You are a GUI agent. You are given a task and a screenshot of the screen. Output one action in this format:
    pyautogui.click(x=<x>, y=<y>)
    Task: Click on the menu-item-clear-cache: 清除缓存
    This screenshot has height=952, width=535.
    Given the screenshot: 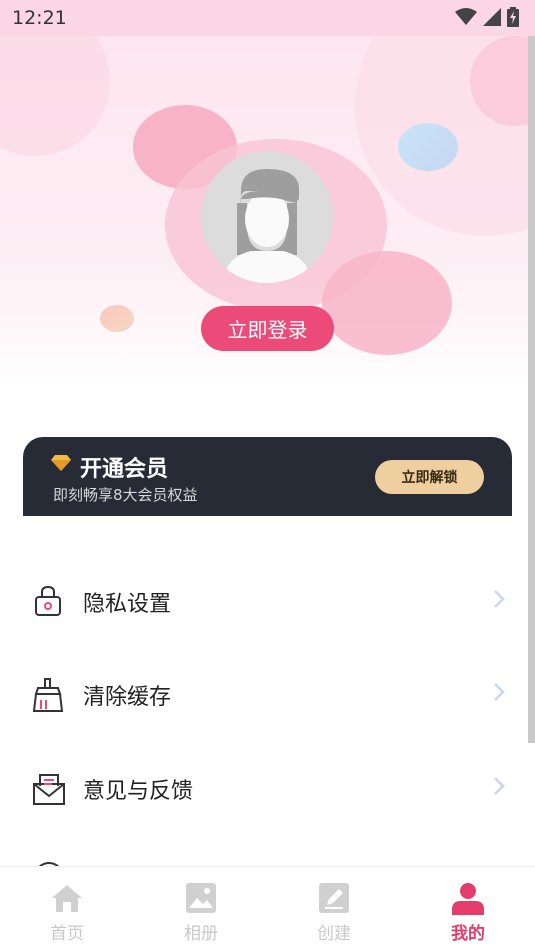 What is the action you would take?
    pyautogui.click(x=263, y=694)
    